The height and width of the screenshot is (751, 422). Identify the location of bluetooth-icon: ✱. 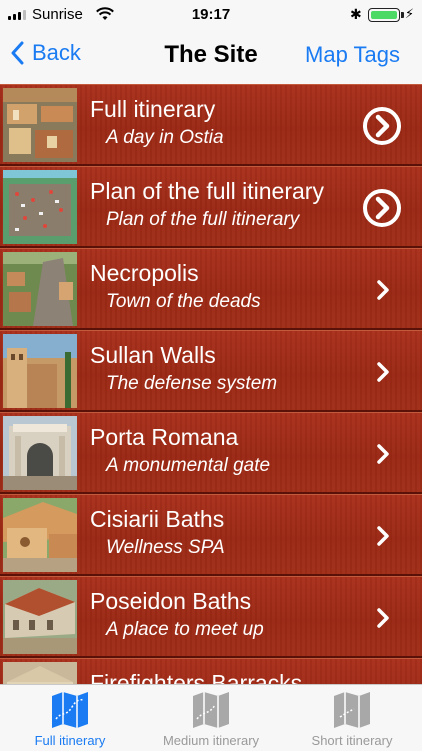
(356, 14).